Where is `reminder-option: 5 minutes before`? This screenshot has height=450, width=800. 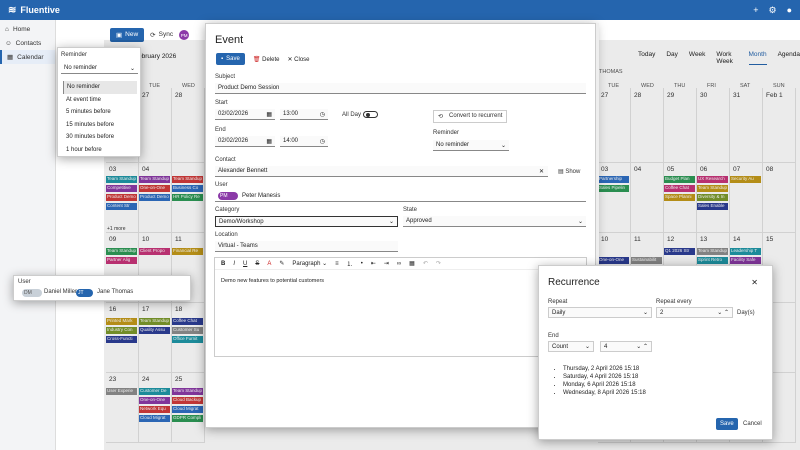
reminder-option: 5 minutes before is located at coordinates (100, 112).